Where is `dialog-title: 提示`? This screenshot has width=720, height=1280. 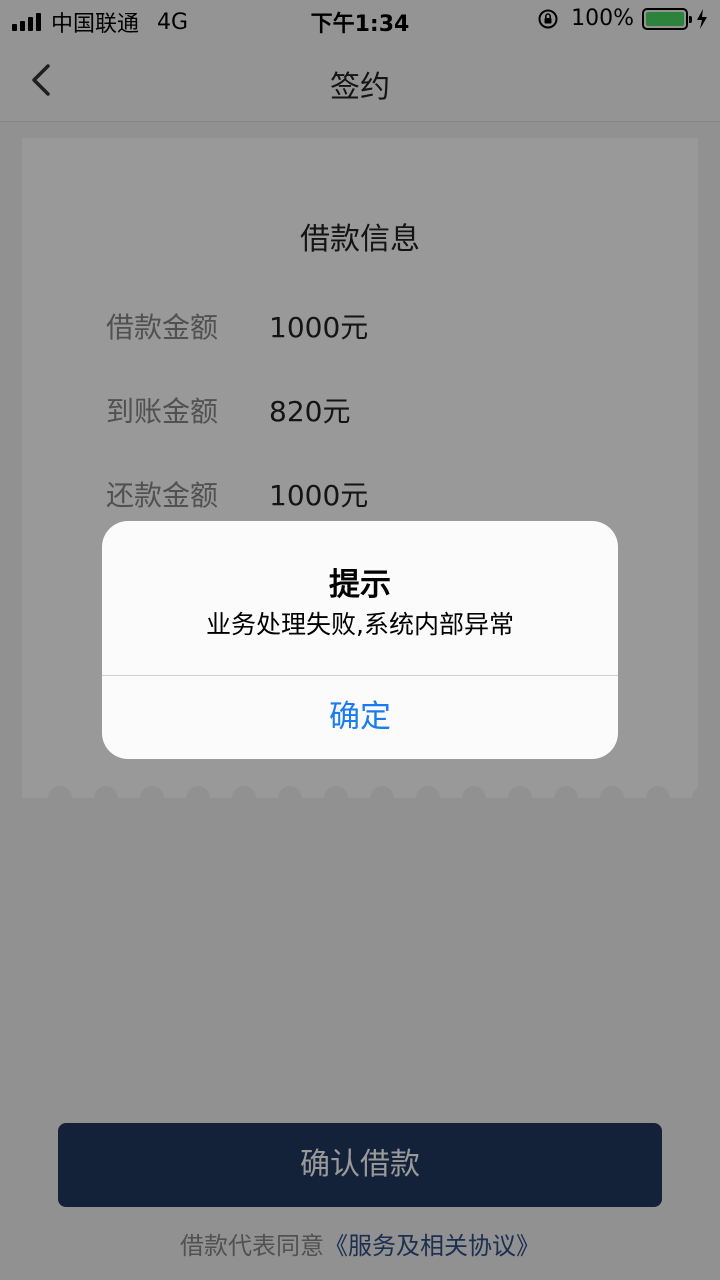 dialog-title: 提示 is located at coordinates (360, 585).